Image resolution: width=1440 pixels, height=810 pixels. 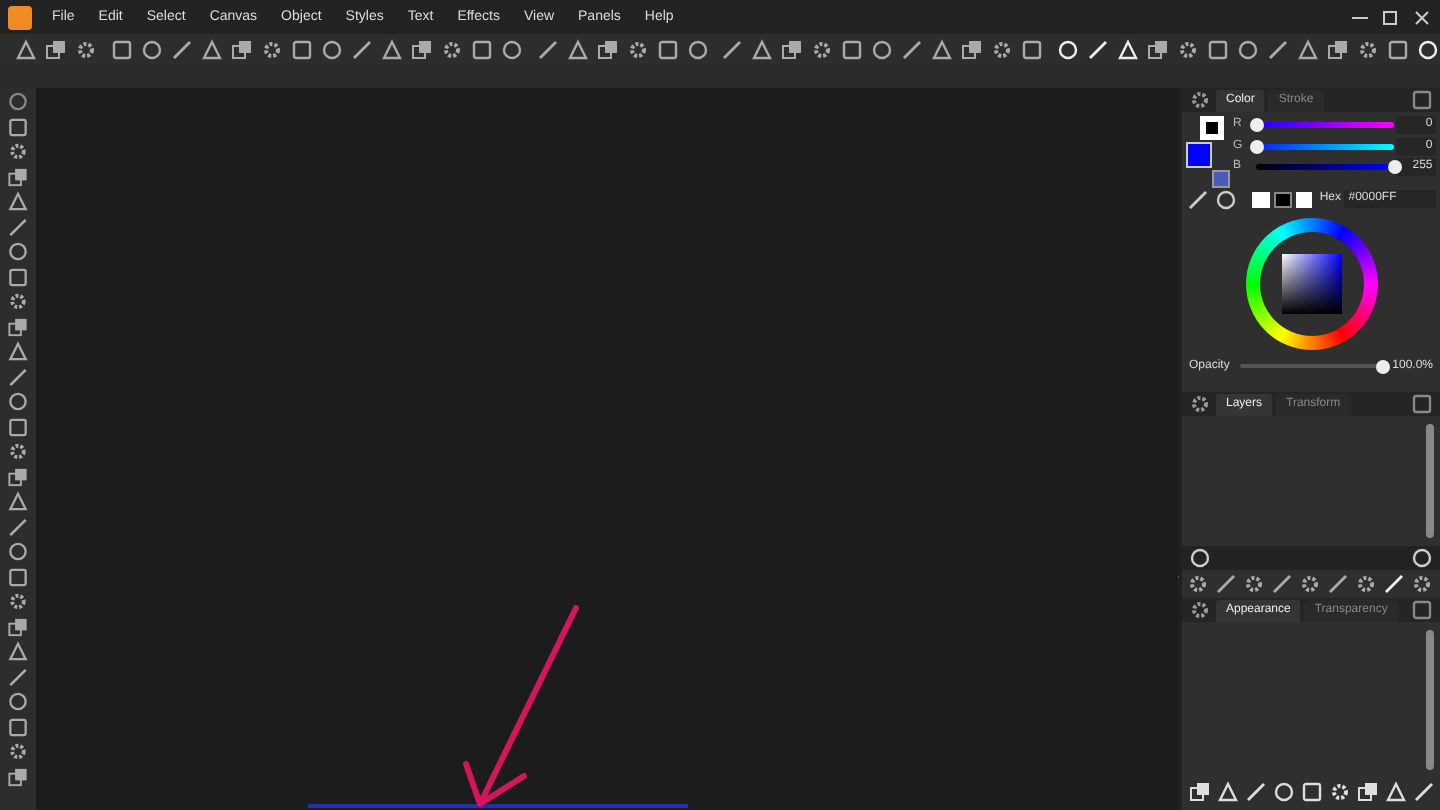 What do you see at coordinates (1390, 17) in the screenshot?
I see `maximize-icon` at bounding box center [1390, 17].